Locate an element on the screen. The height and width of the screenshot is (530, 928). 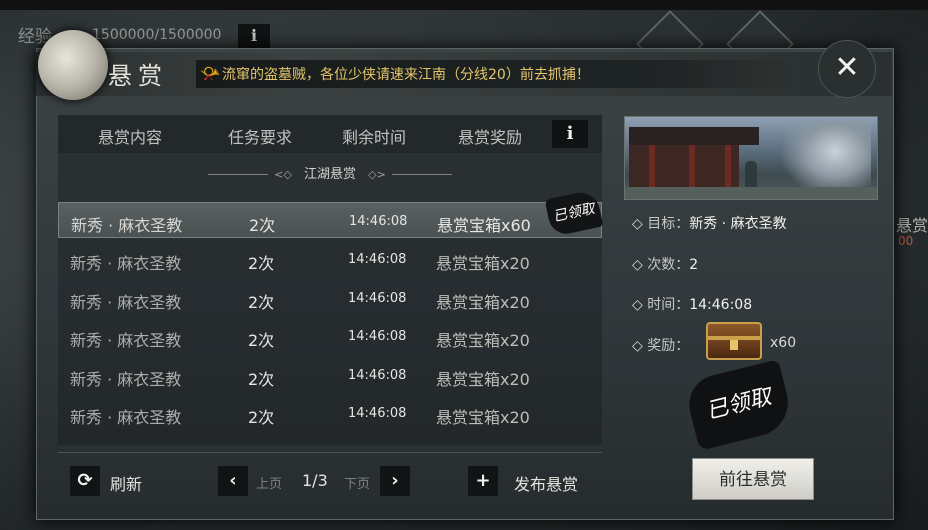
detail-target: ◇ 目标：新秀 · 麻衣圣教 is located at coordinates (709, 224).